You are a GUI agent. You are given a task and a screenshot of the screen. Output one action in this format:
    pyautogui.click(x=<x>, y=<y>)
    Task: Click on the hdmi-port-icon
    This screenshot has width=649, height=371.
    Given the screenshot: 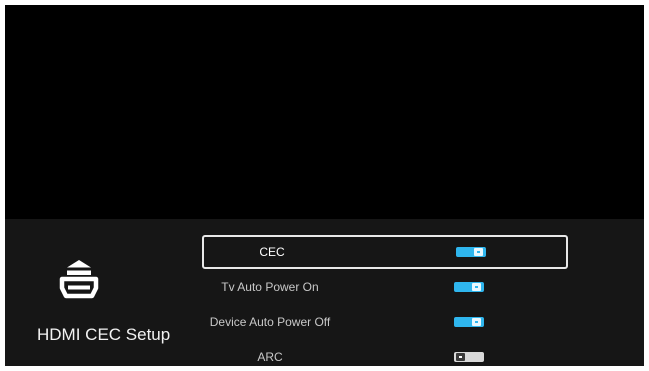 What is the action you would take?
    pyautogui.click(x=79, y=280)
    